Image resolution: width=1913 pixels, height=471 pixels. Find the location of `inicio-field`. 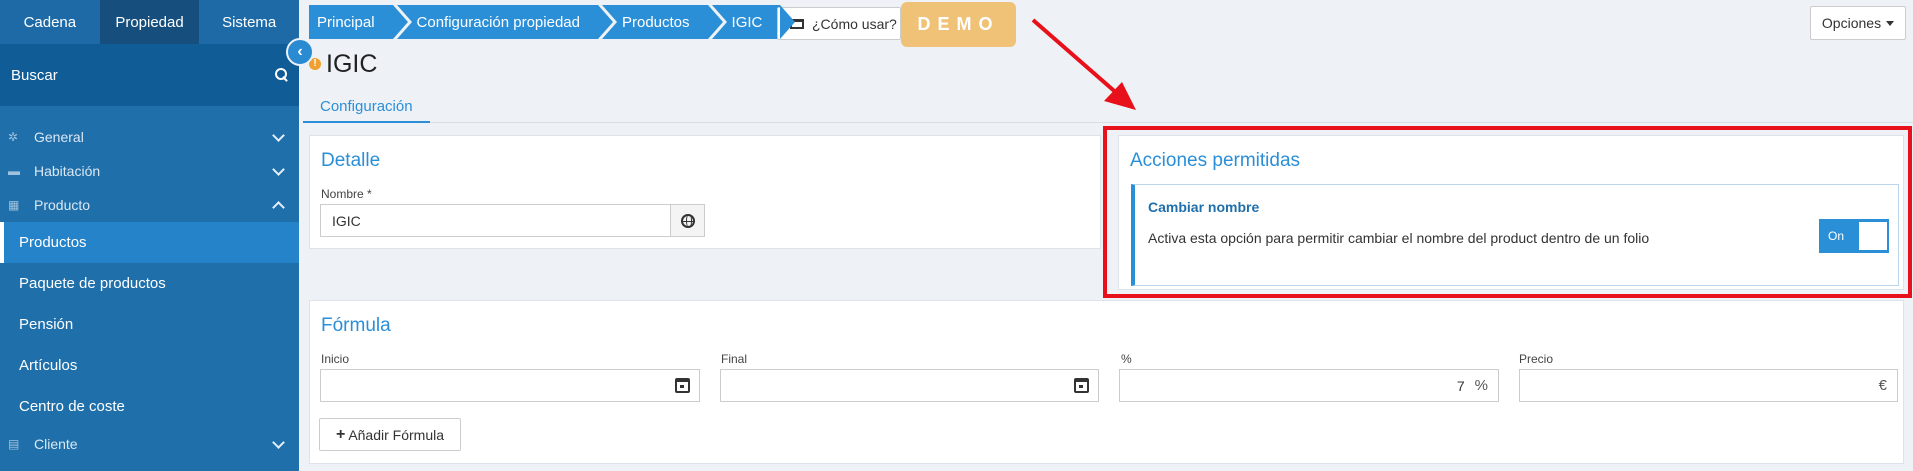

inicio-field is located at coordinates (510, 385).